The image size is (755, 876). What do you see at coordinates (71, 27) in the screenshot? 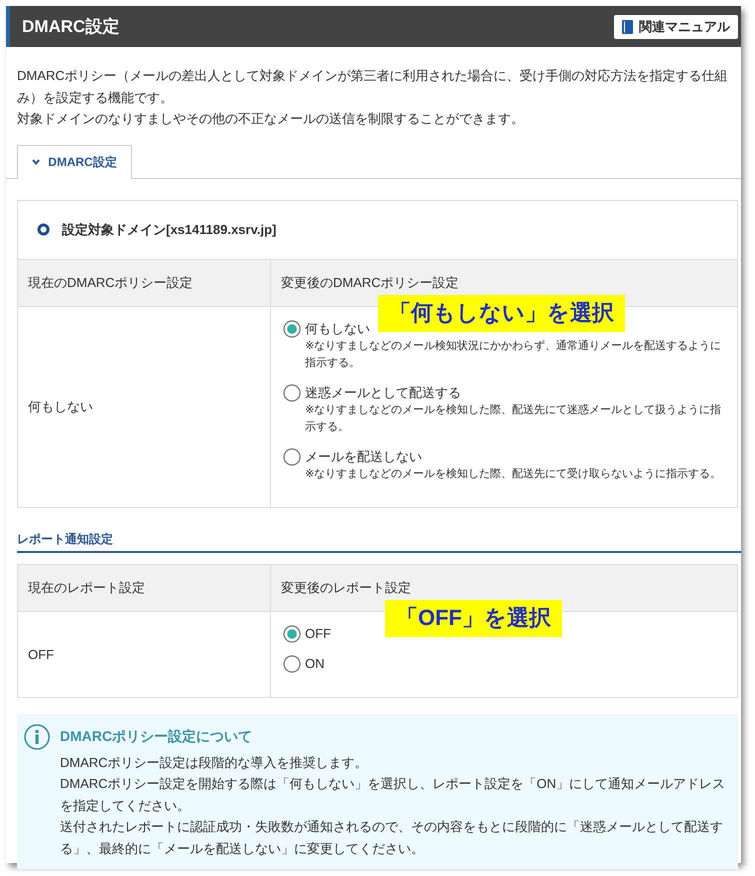
I see `page-title: DMARC設定` at bounding box center [71, 27].